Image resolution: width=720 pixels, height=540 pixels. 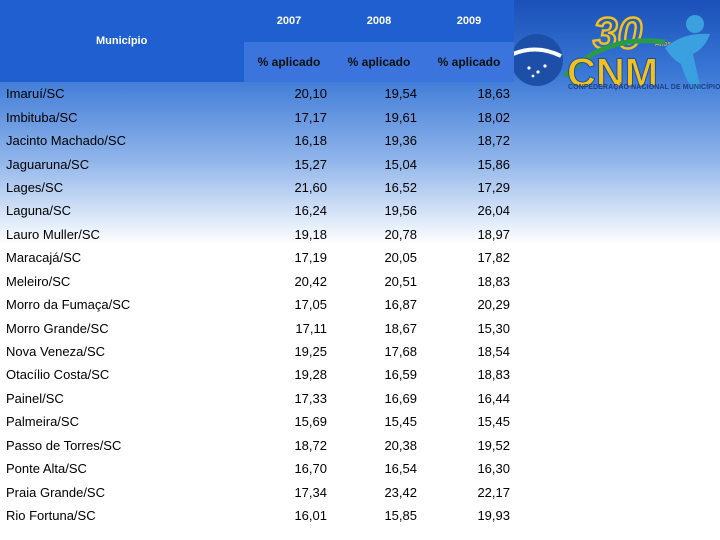 I want to click on cell-2007: 20,42, so click(x=310, y=281).